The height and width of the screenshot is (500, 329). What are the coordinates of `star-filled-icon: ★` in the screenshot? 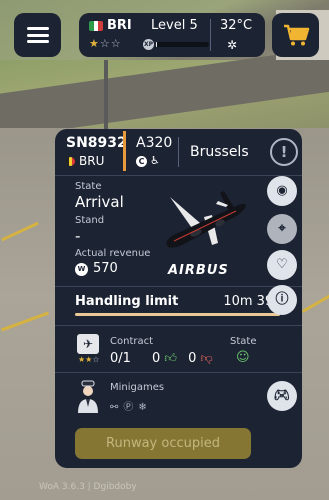 It's located at (94, 43).